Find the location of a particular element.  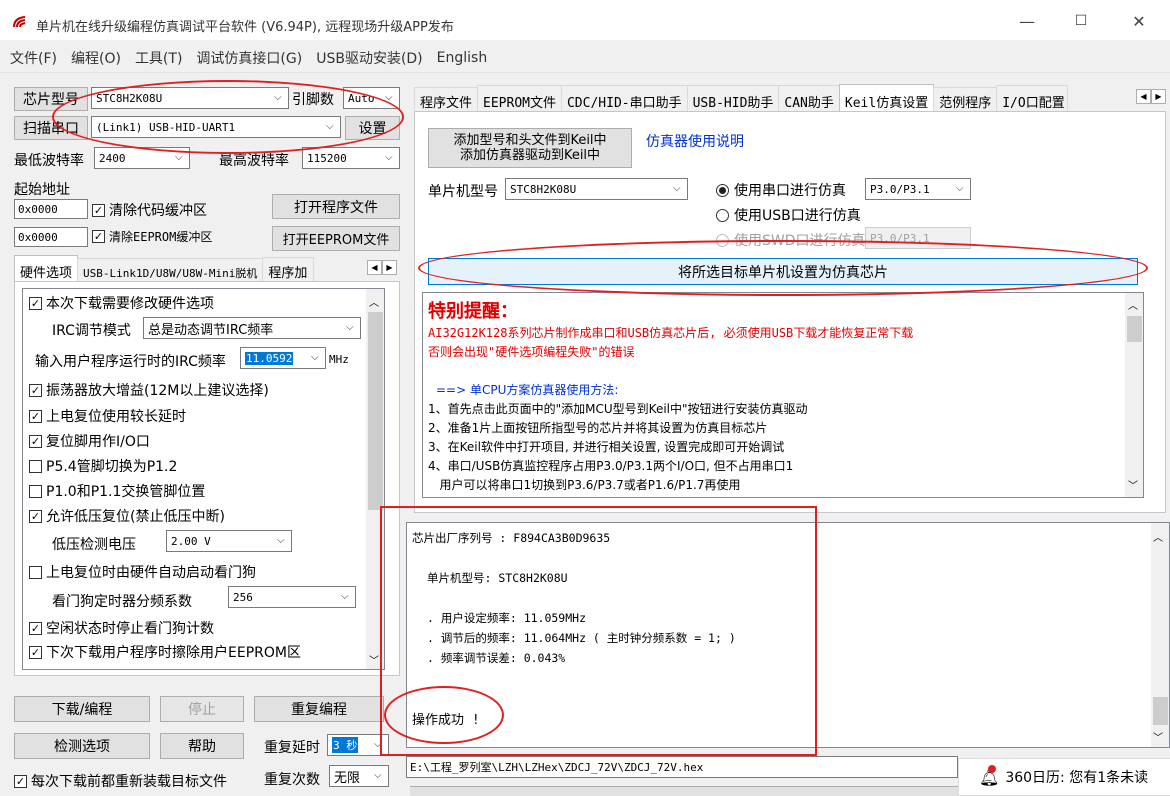

serial-port-select: P3.0/P3.1 ⌵ is located at coordinates (918, 189).